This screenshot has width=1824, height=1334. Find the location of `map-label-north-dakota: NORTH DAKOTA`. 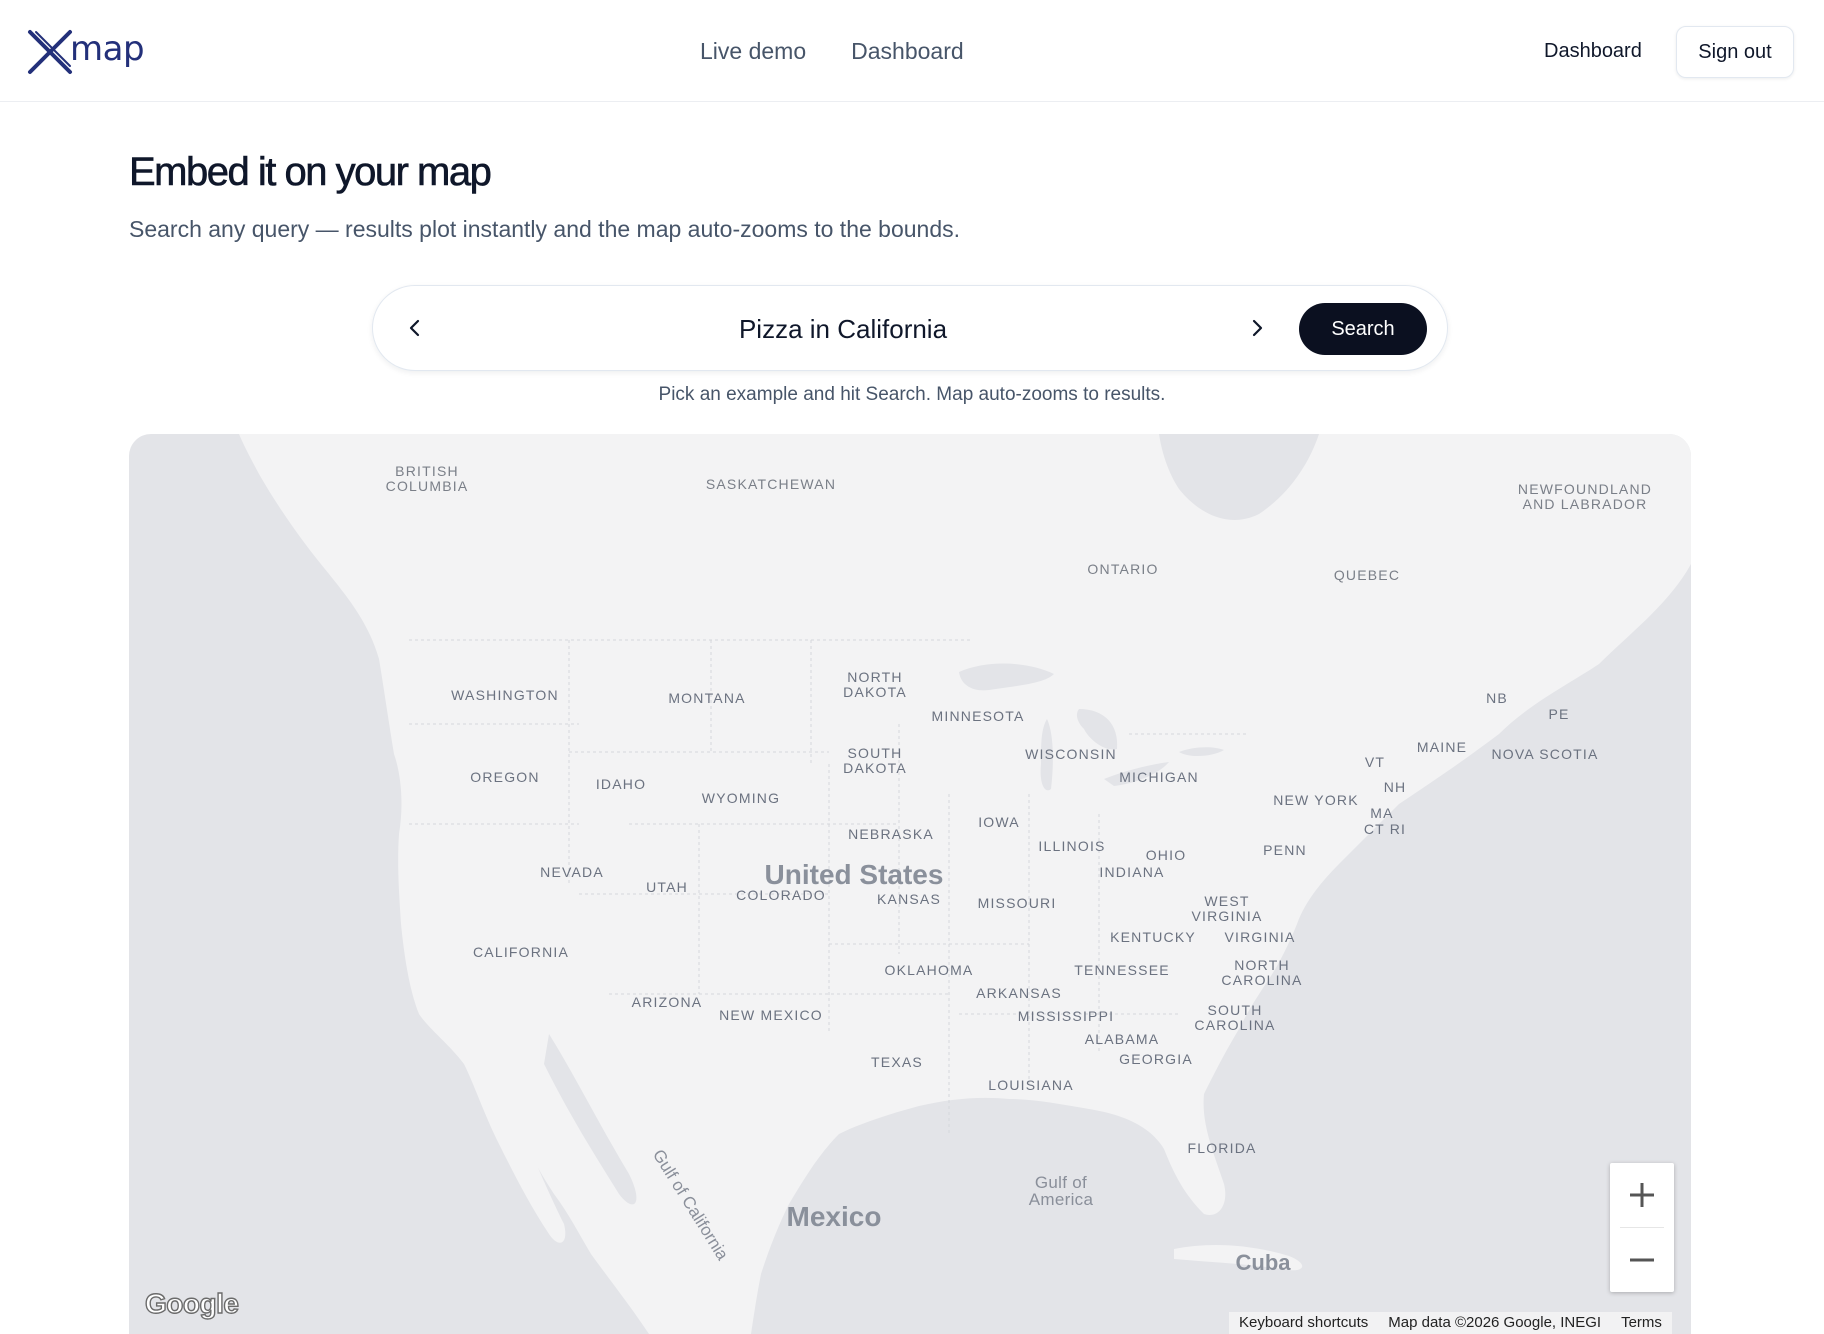

map-label-north-dakota: NORTH DAKOTA is located at coordinates (875, 684).